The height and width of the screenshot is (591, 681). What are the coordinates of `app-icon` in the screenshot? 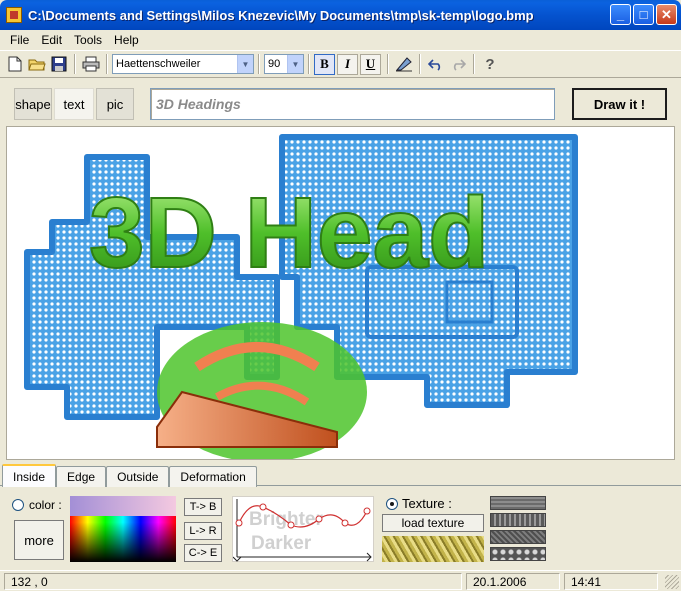 It's located at (14, 15).